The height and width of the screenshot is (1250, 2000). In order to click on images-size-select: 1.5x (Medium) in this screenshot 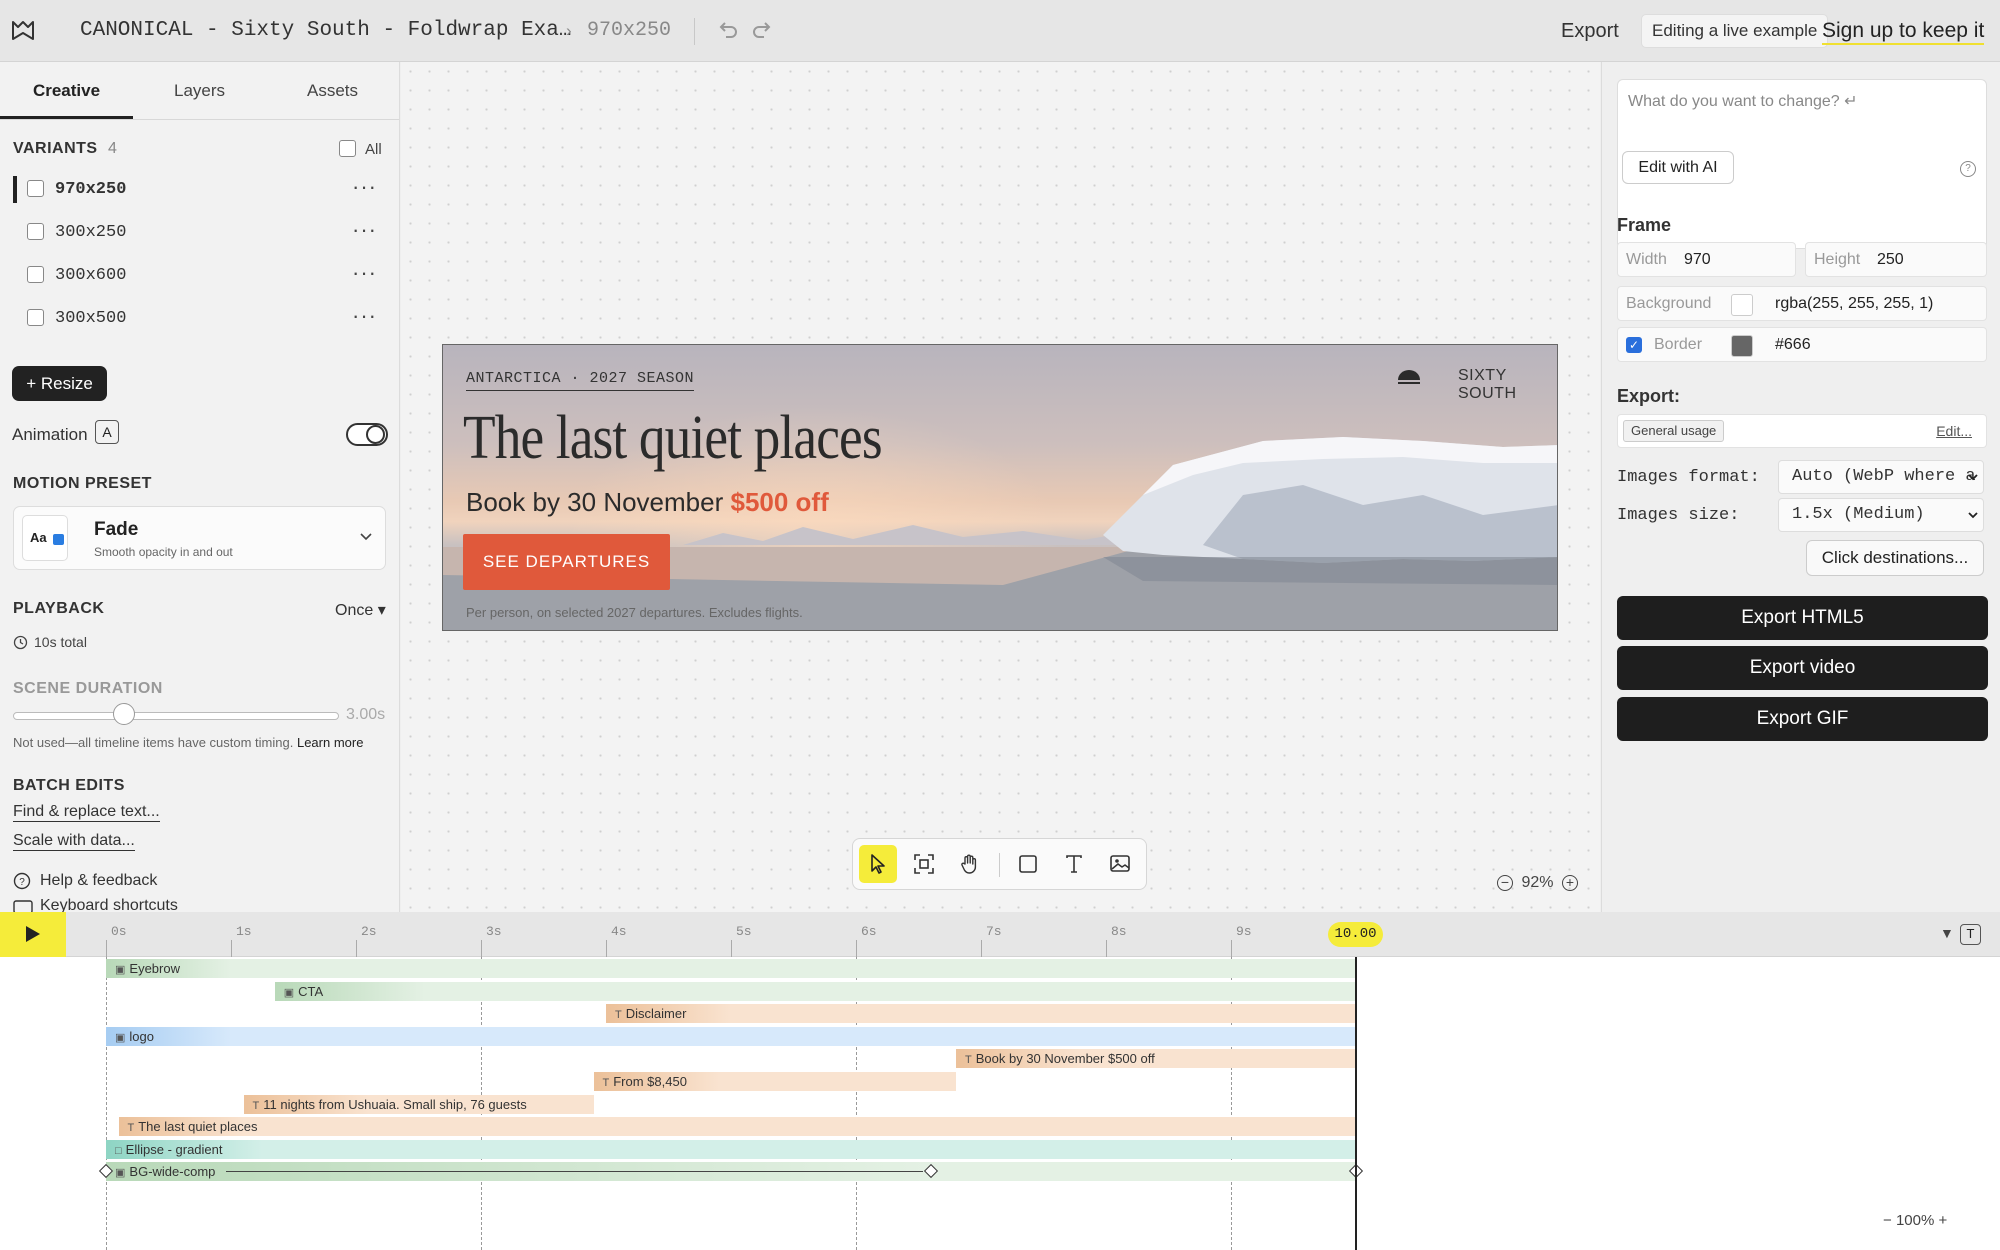, I will do `click(1881, 515)`.